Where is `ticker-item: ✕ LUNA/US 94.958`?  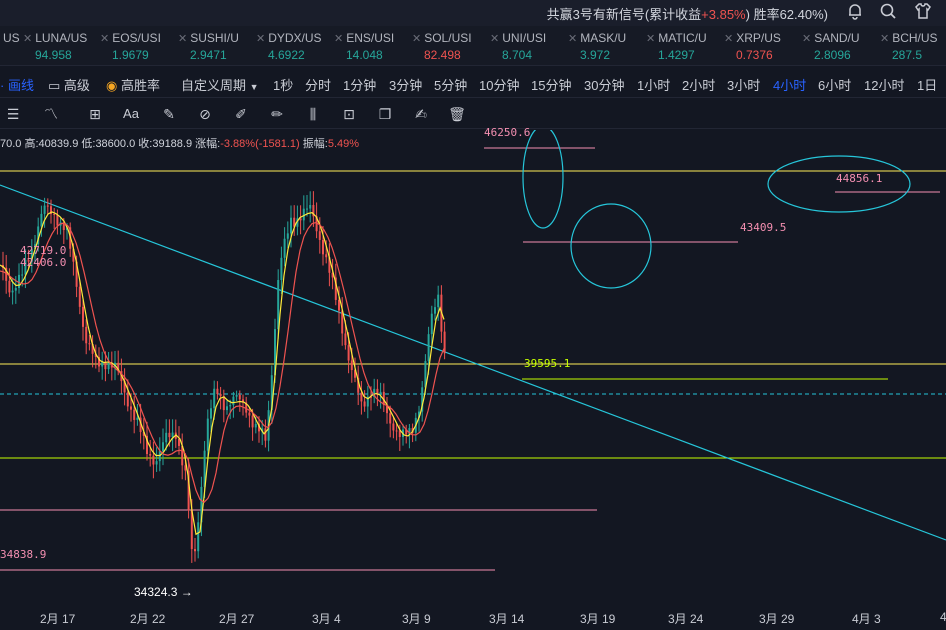
ticker-item: ✕ LUNA/US 94.958 is located at coordinates (62, 46).